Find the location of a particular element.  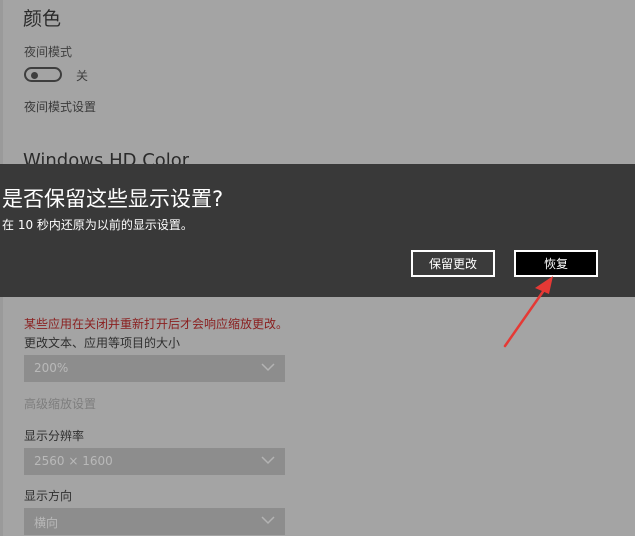

resolution-label: 显示分辨率 is located at coordinates (54, 436).